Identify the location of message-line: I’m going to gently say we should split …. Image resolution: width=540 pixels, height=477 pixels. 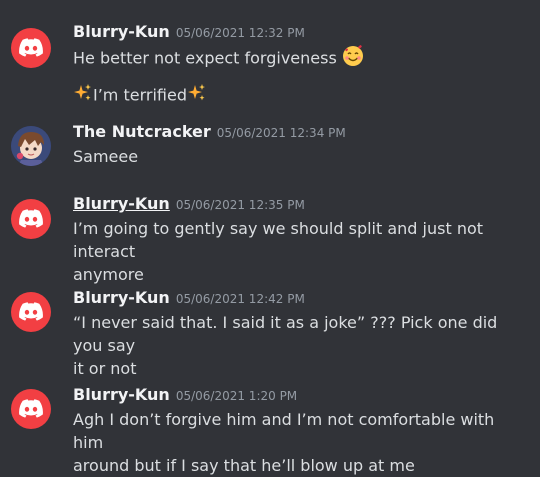
(278, 240).